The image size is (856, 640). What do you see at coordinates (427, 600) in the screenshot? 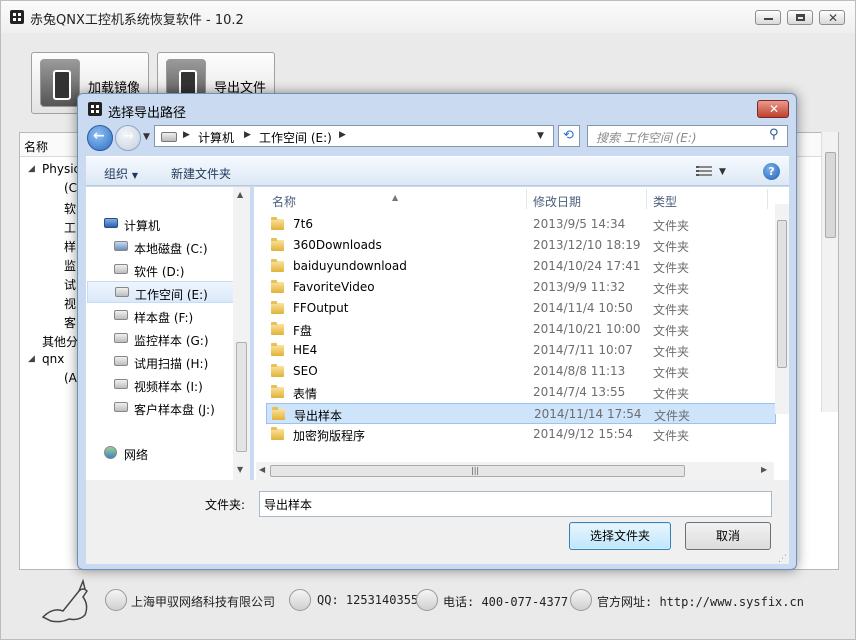
I see `phone-icon` at bounding box center [427, 600].